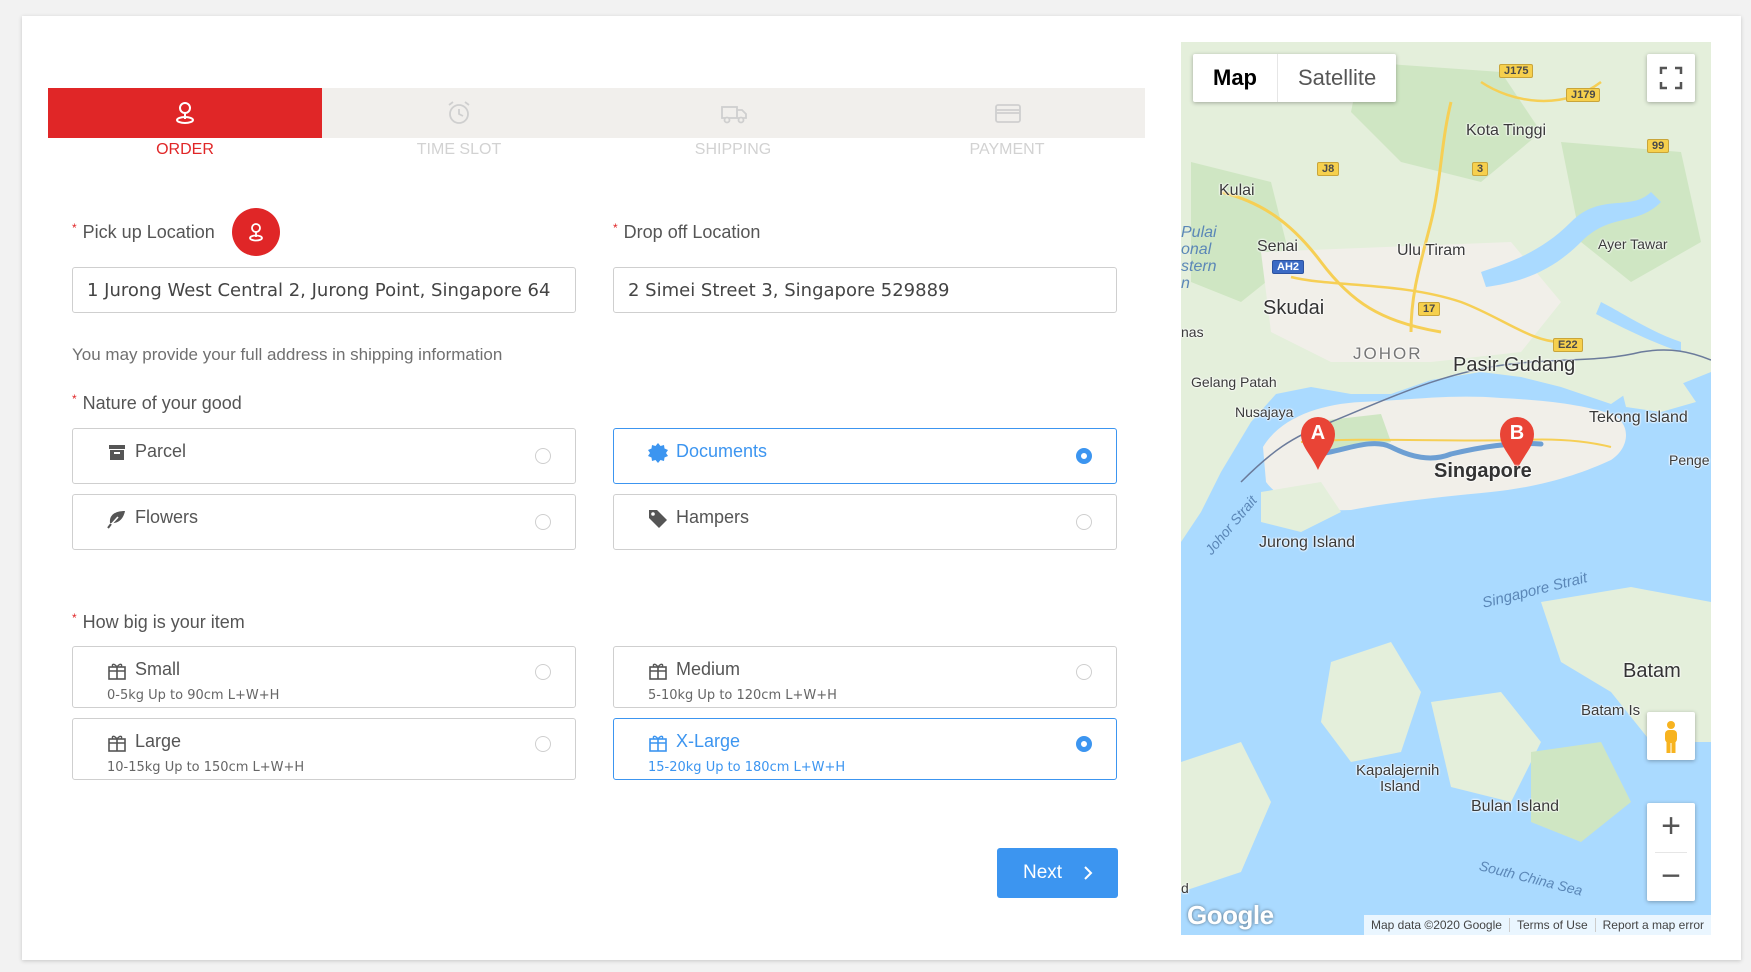  What do you see at coordinates (1337, 78) in the screenshot?
I see `map-type-satellite: Satellite` at bounding box center [1337, 78].